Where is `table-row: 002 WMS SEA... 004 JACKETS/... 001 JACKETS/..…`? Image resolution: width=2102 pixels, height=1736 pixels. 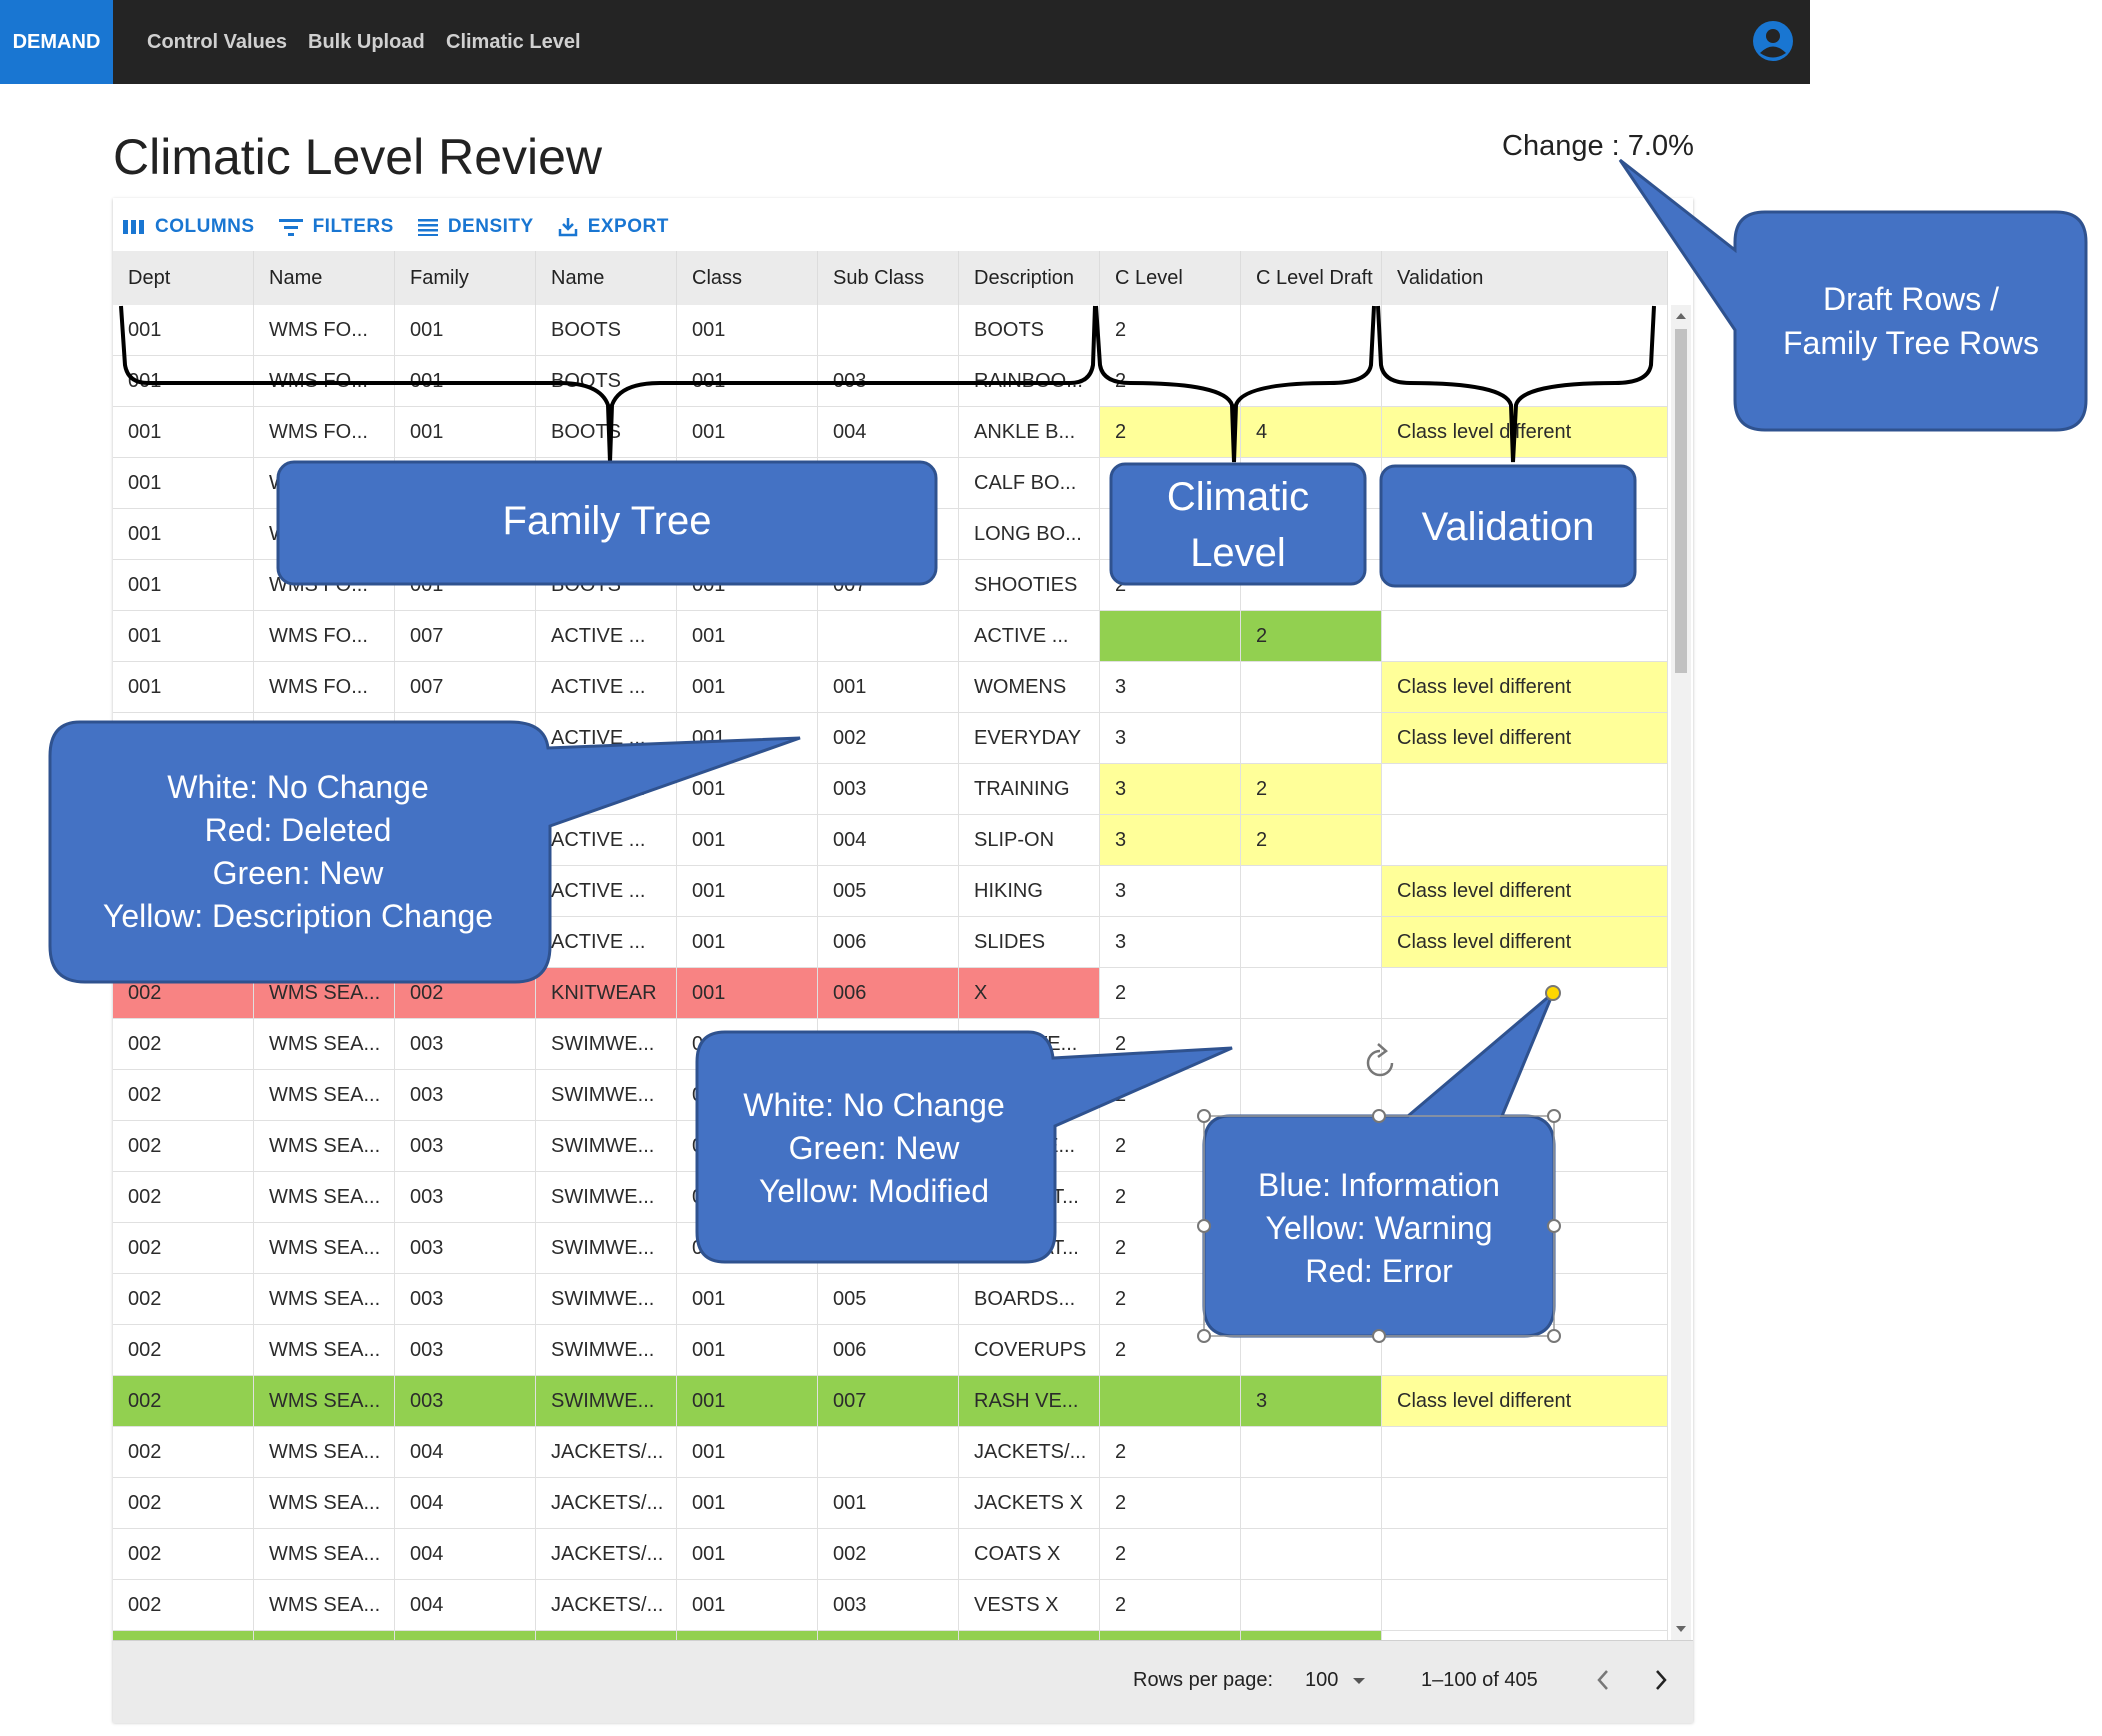
table-row: 002 WMS SEA... 004 JACKETS/... 001 JACKETS/..… is located at coordinates (890, 1452).